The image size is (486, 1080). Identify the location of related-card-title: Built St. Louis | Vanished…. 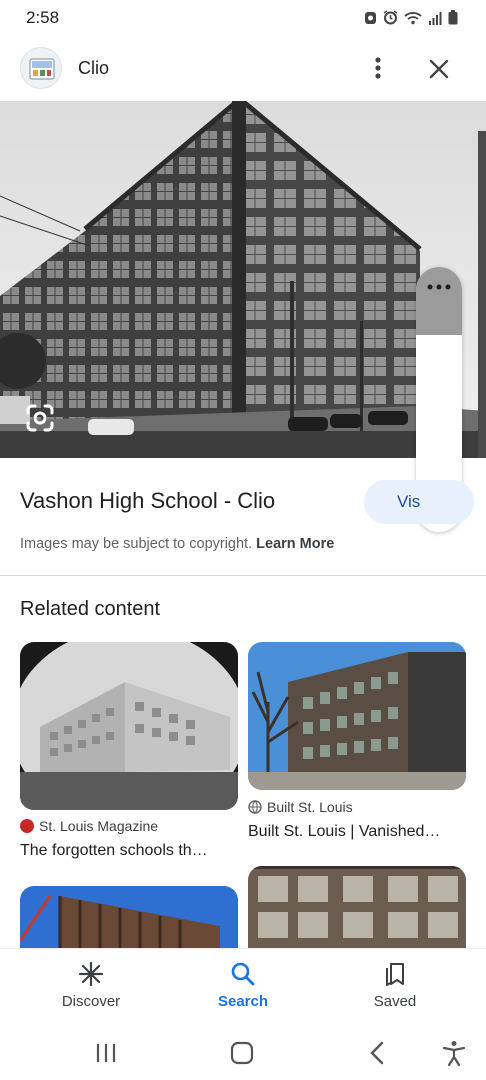
(344, 832).